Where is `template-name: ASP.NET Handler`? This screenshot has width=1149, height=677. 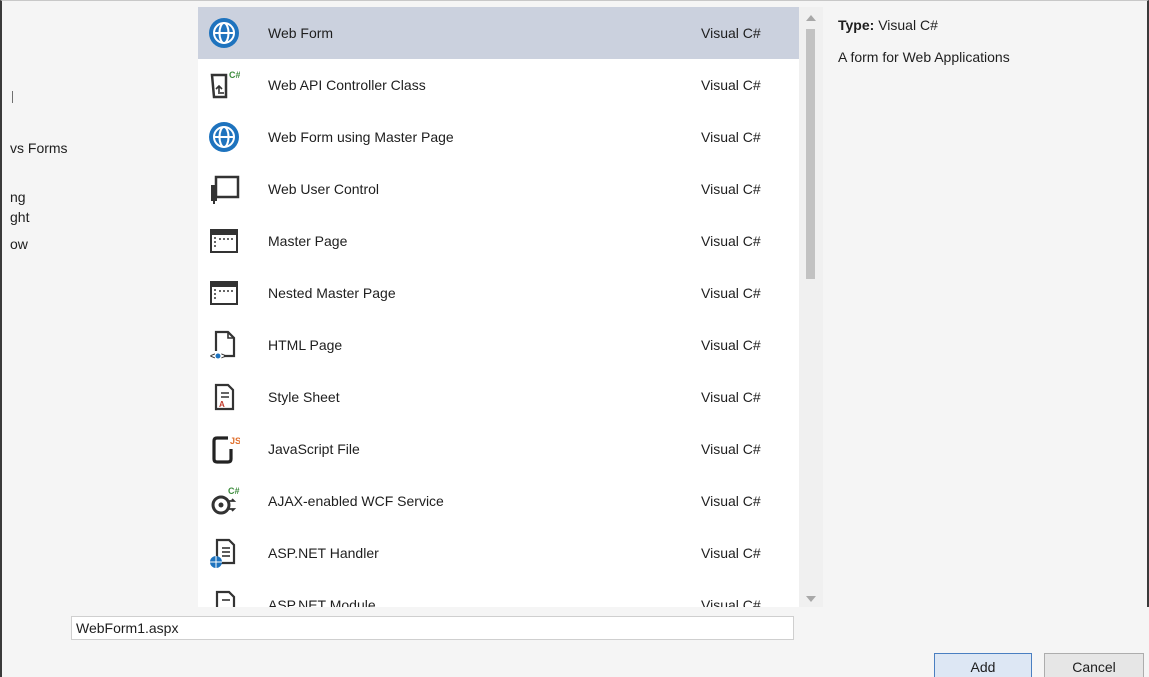 template-name: ASP.NET Handler is located at coordinates (323, 553).